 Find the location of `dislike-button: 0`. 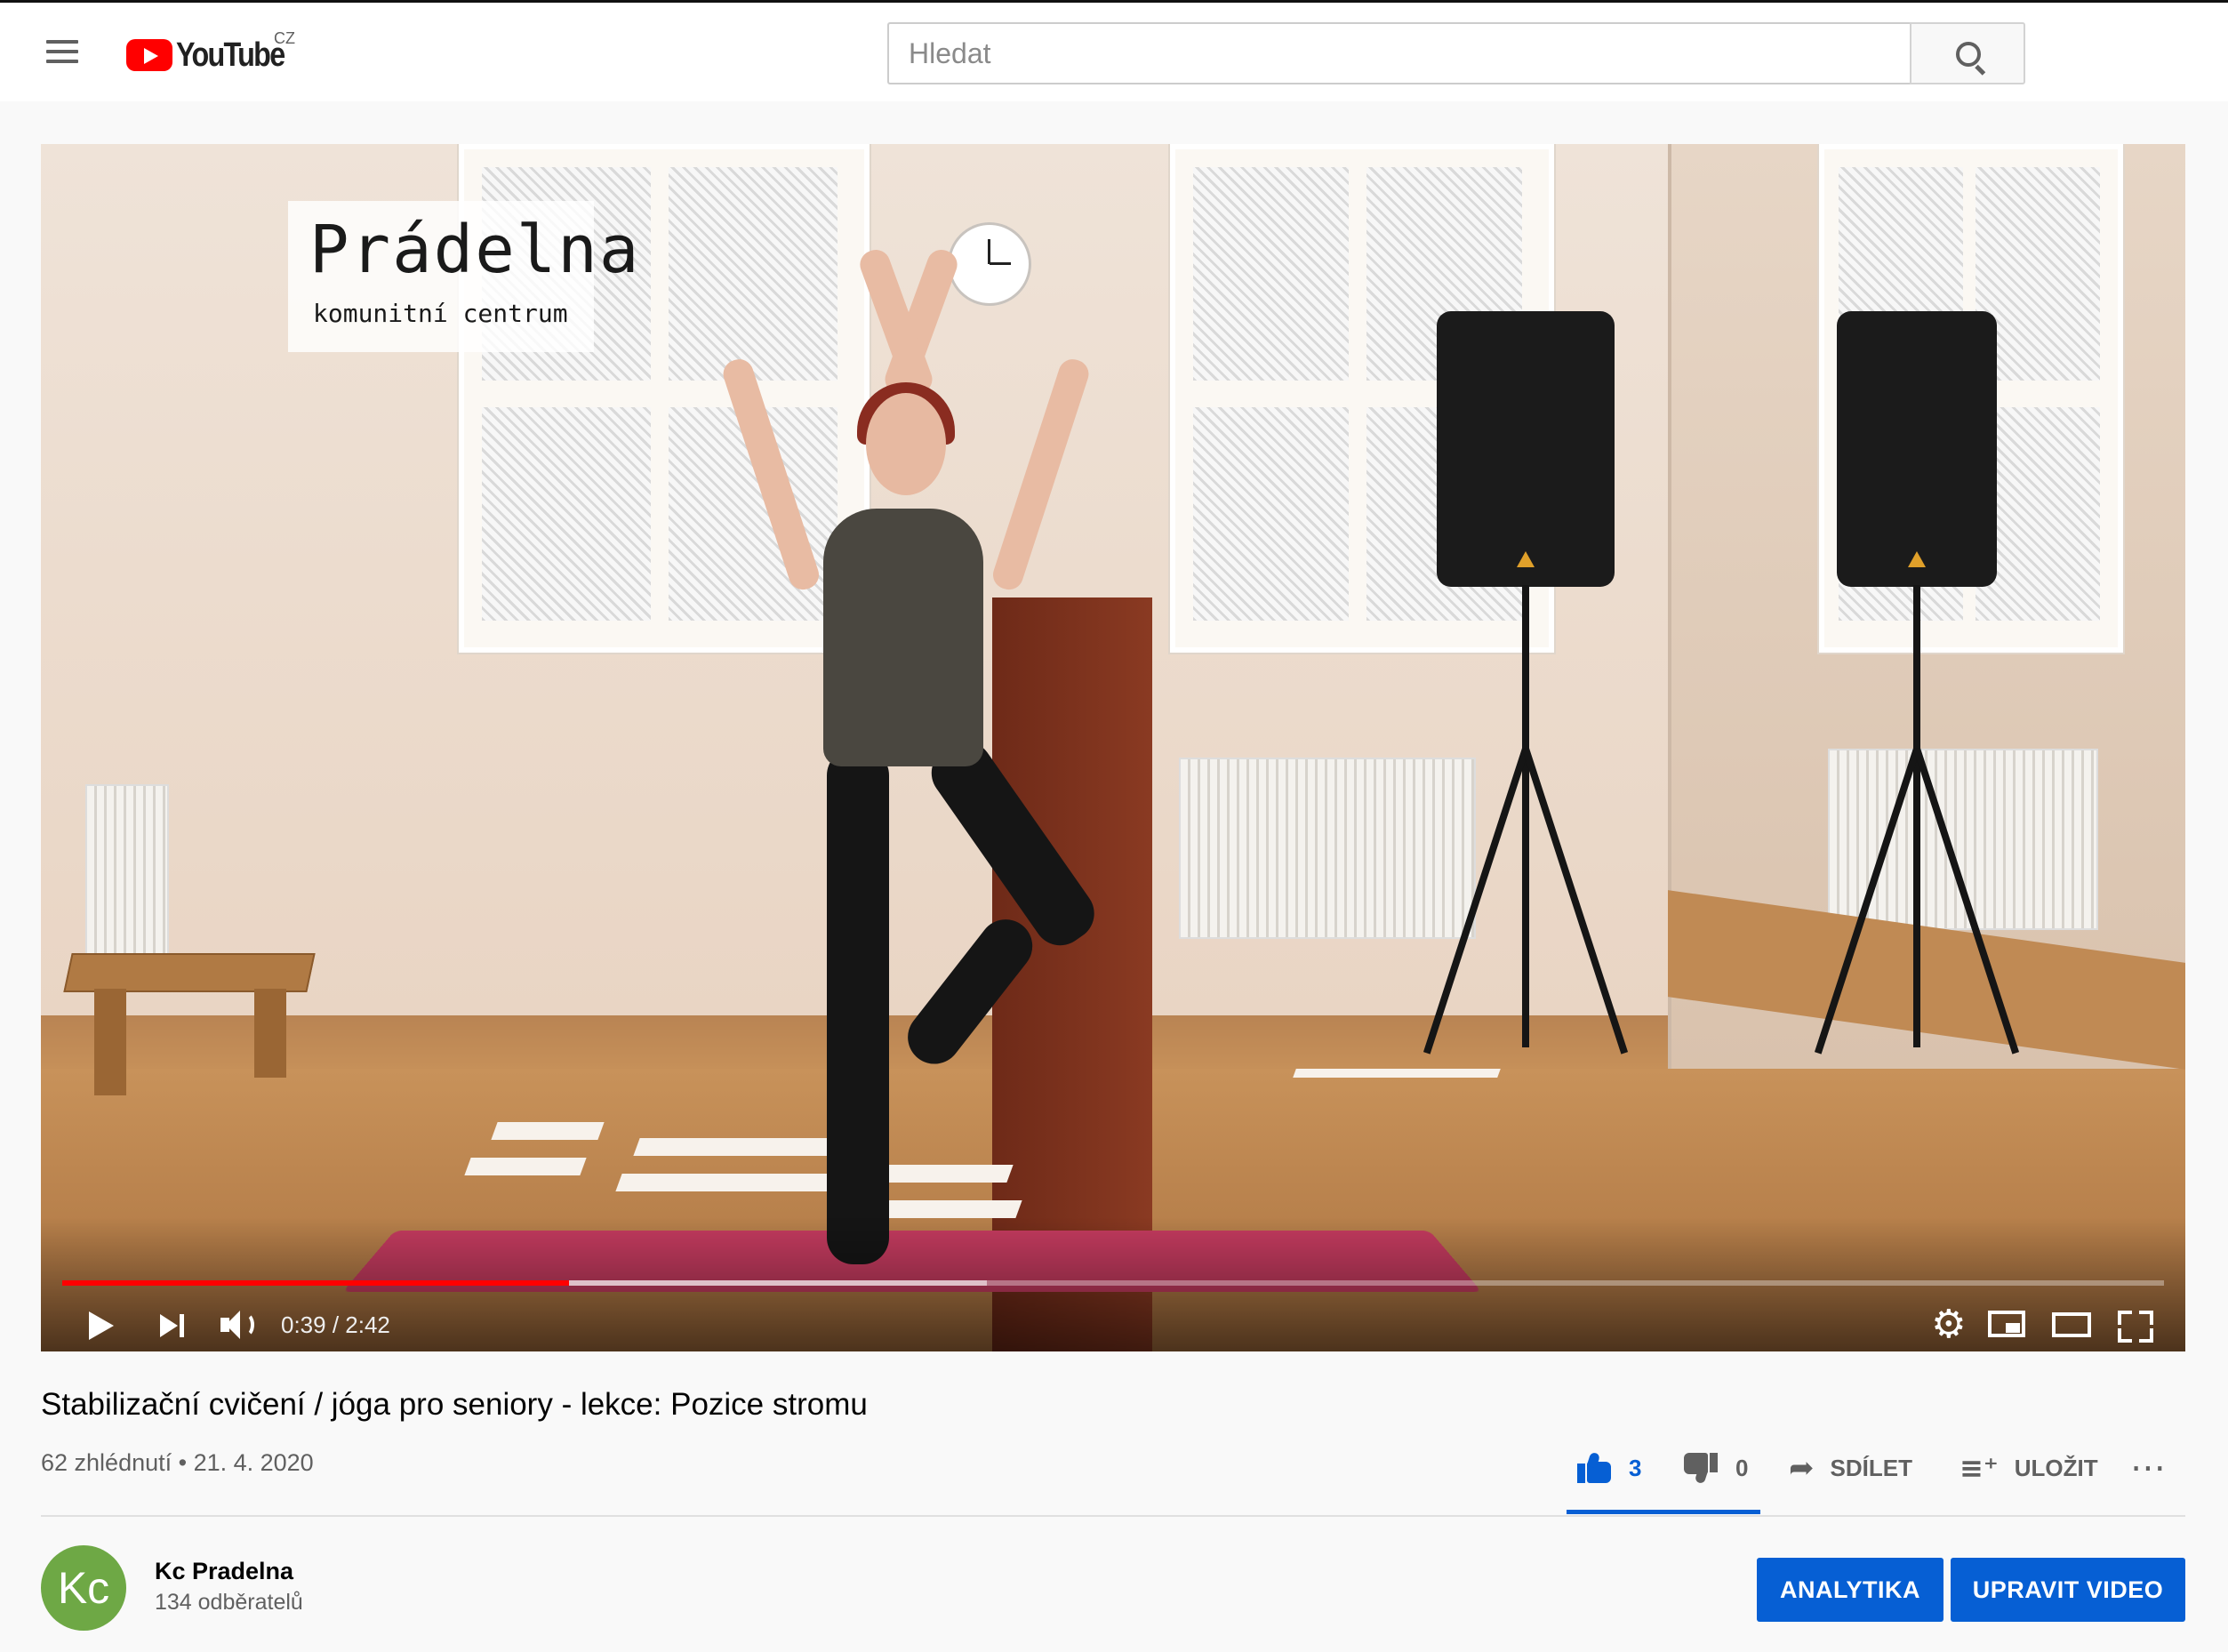

dislike-button: 0 is located at coordinates (1716, 1468).